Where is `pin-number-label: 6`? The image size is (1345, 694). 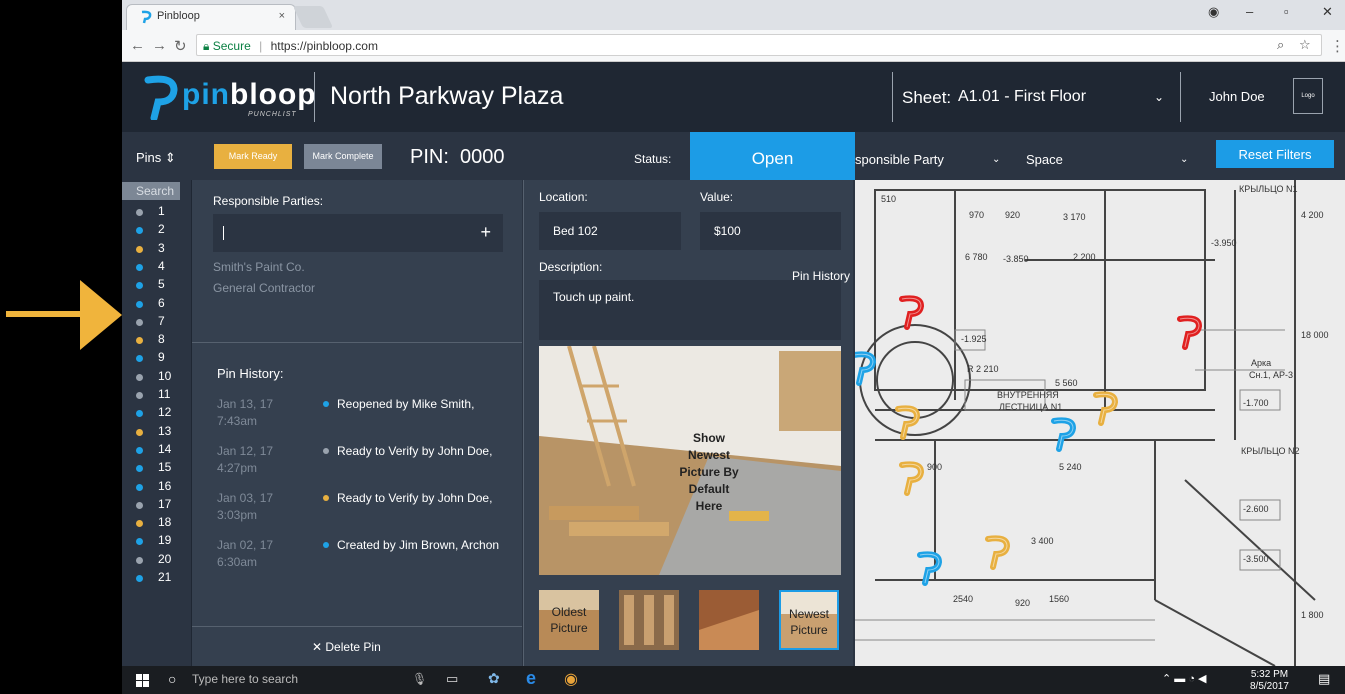
pin-number-label: 6 is located at coordinates (161, 302).